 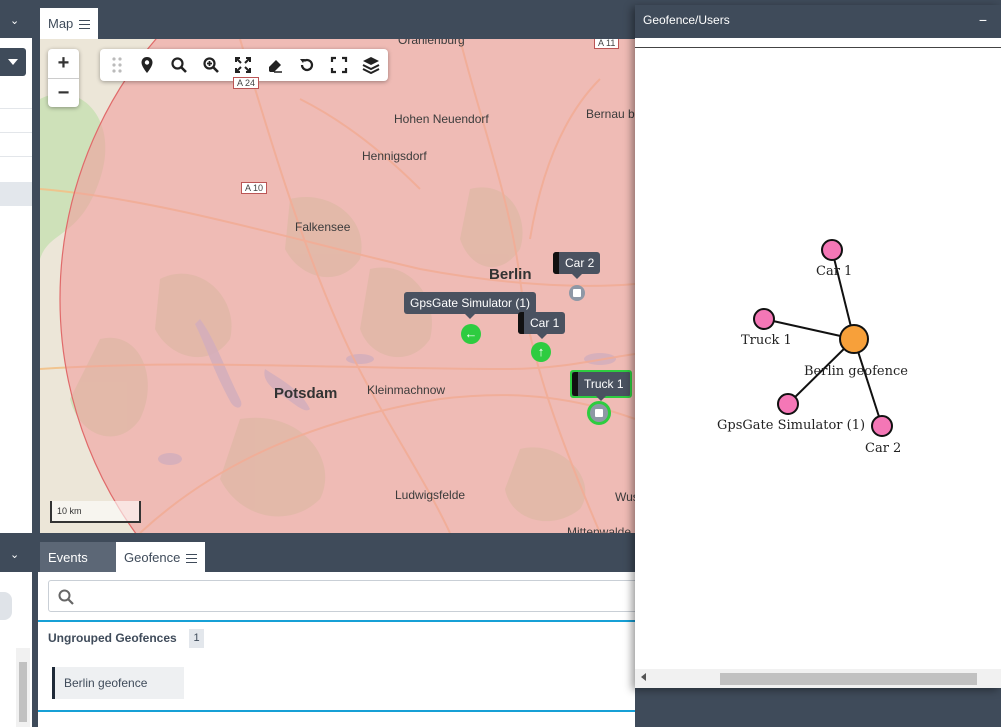 I want to click on left-panel-list, so click(x=16, y=285).